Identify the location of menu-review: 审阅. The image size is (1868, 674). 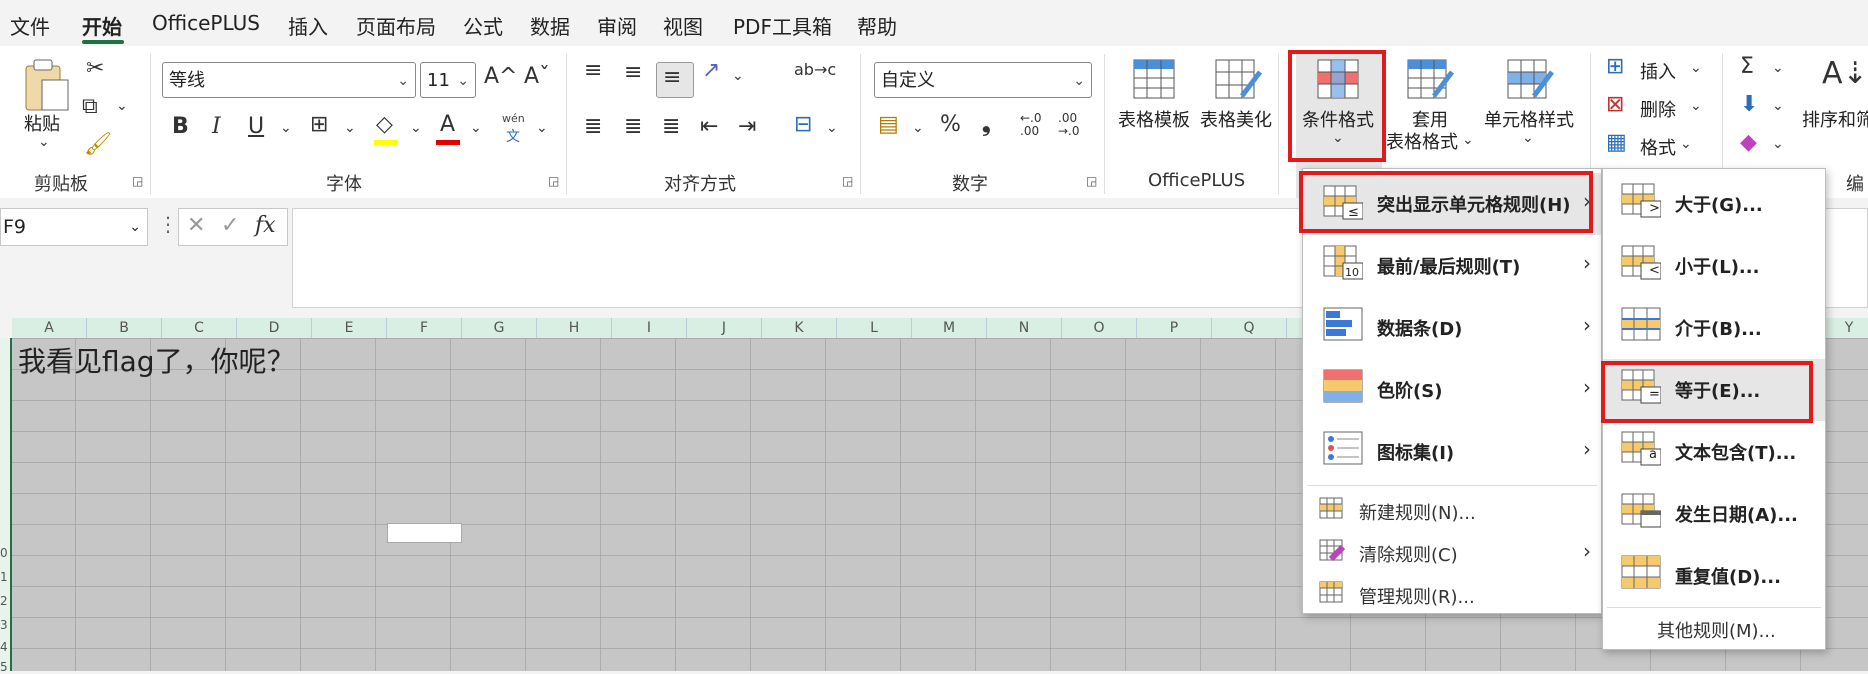
(617, 25).